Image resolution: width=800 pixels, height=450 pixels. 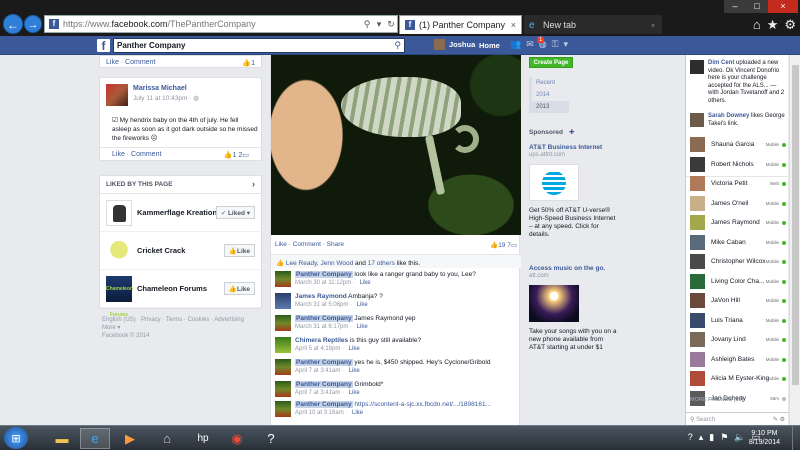 What do you see at coordinates (554, 303) in the screenshot?
I see `concert-image` at bounding box center [554, 303].